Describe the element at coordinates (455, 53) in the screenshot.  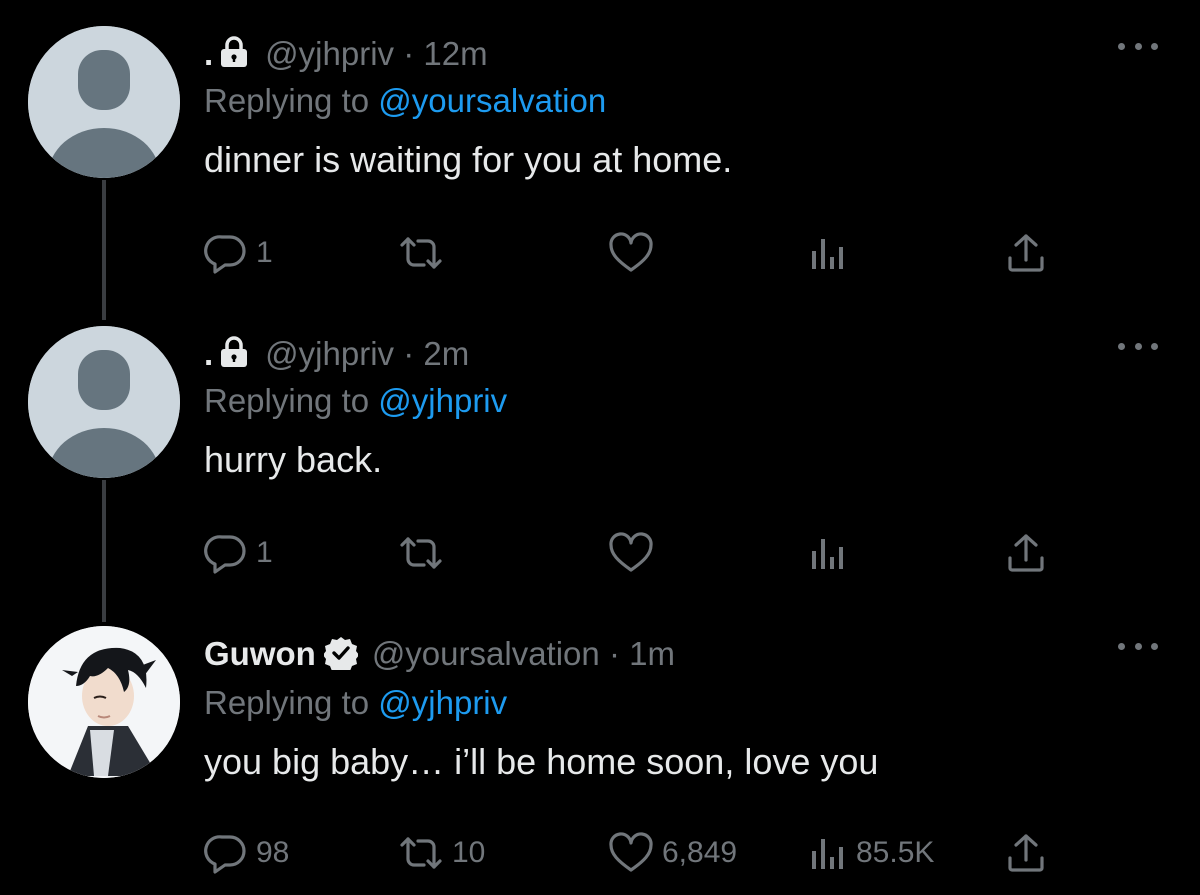
I see `timestamp: 12m` at that location.